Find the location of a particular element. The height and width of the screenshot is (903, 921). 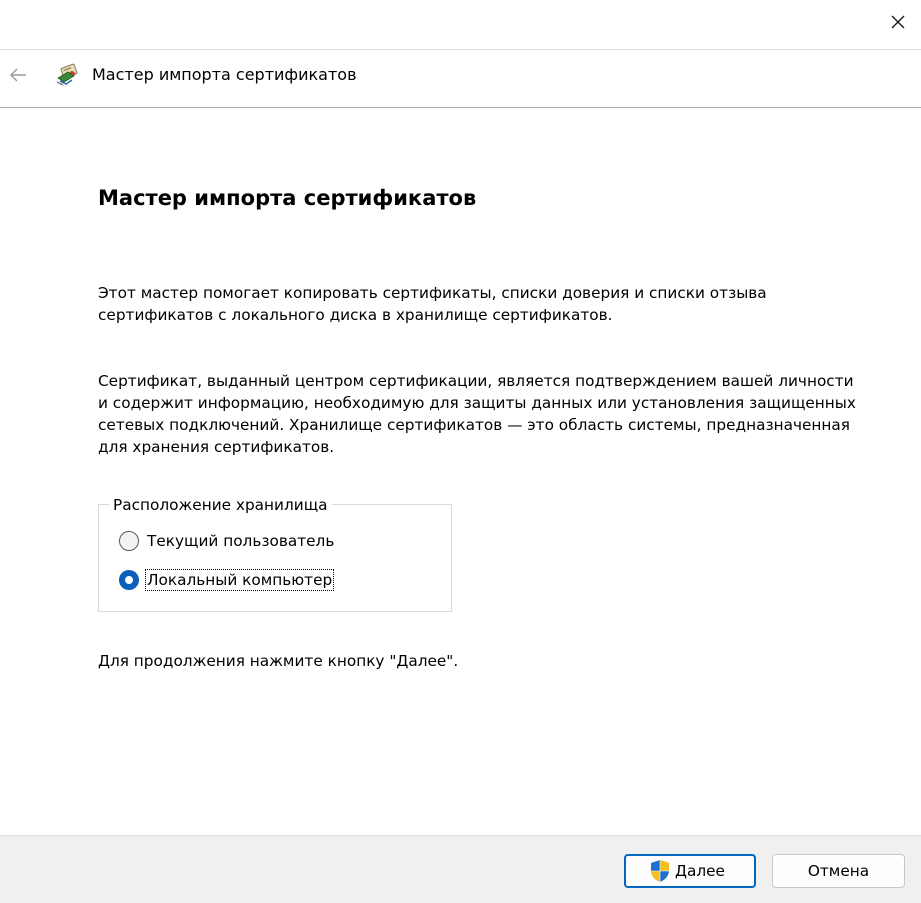

radio-label-current-user: Текущий пользователь is located at coordinates (241, 541).